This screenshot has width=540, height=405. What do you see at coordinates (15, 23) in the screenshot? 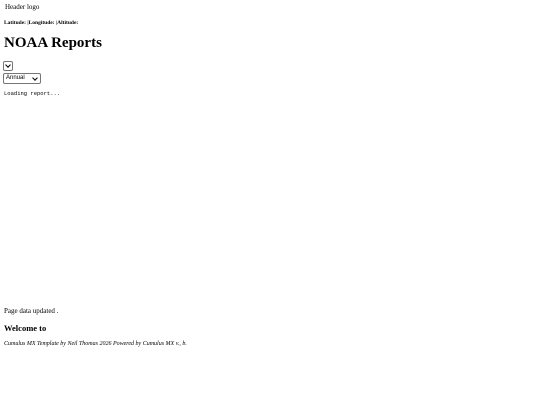
I see `latitude-label: Latitude:` at bounding box center [15, 23].